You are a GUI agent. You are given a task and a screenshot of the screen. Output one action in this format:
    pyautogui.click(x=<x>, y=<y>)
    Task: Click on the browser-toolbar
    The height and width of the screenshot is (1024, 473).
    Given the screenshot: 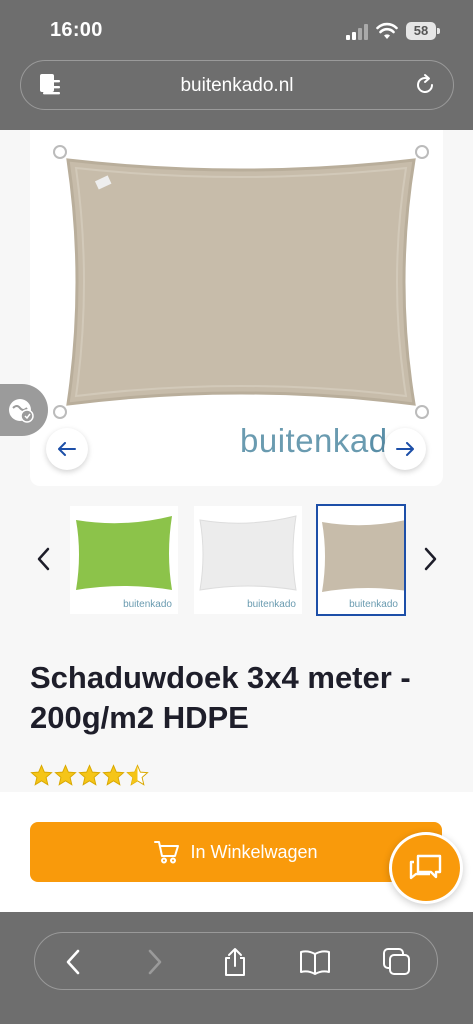 What is the action you would take?
    pyautogui.click(x=236, y=968)
    